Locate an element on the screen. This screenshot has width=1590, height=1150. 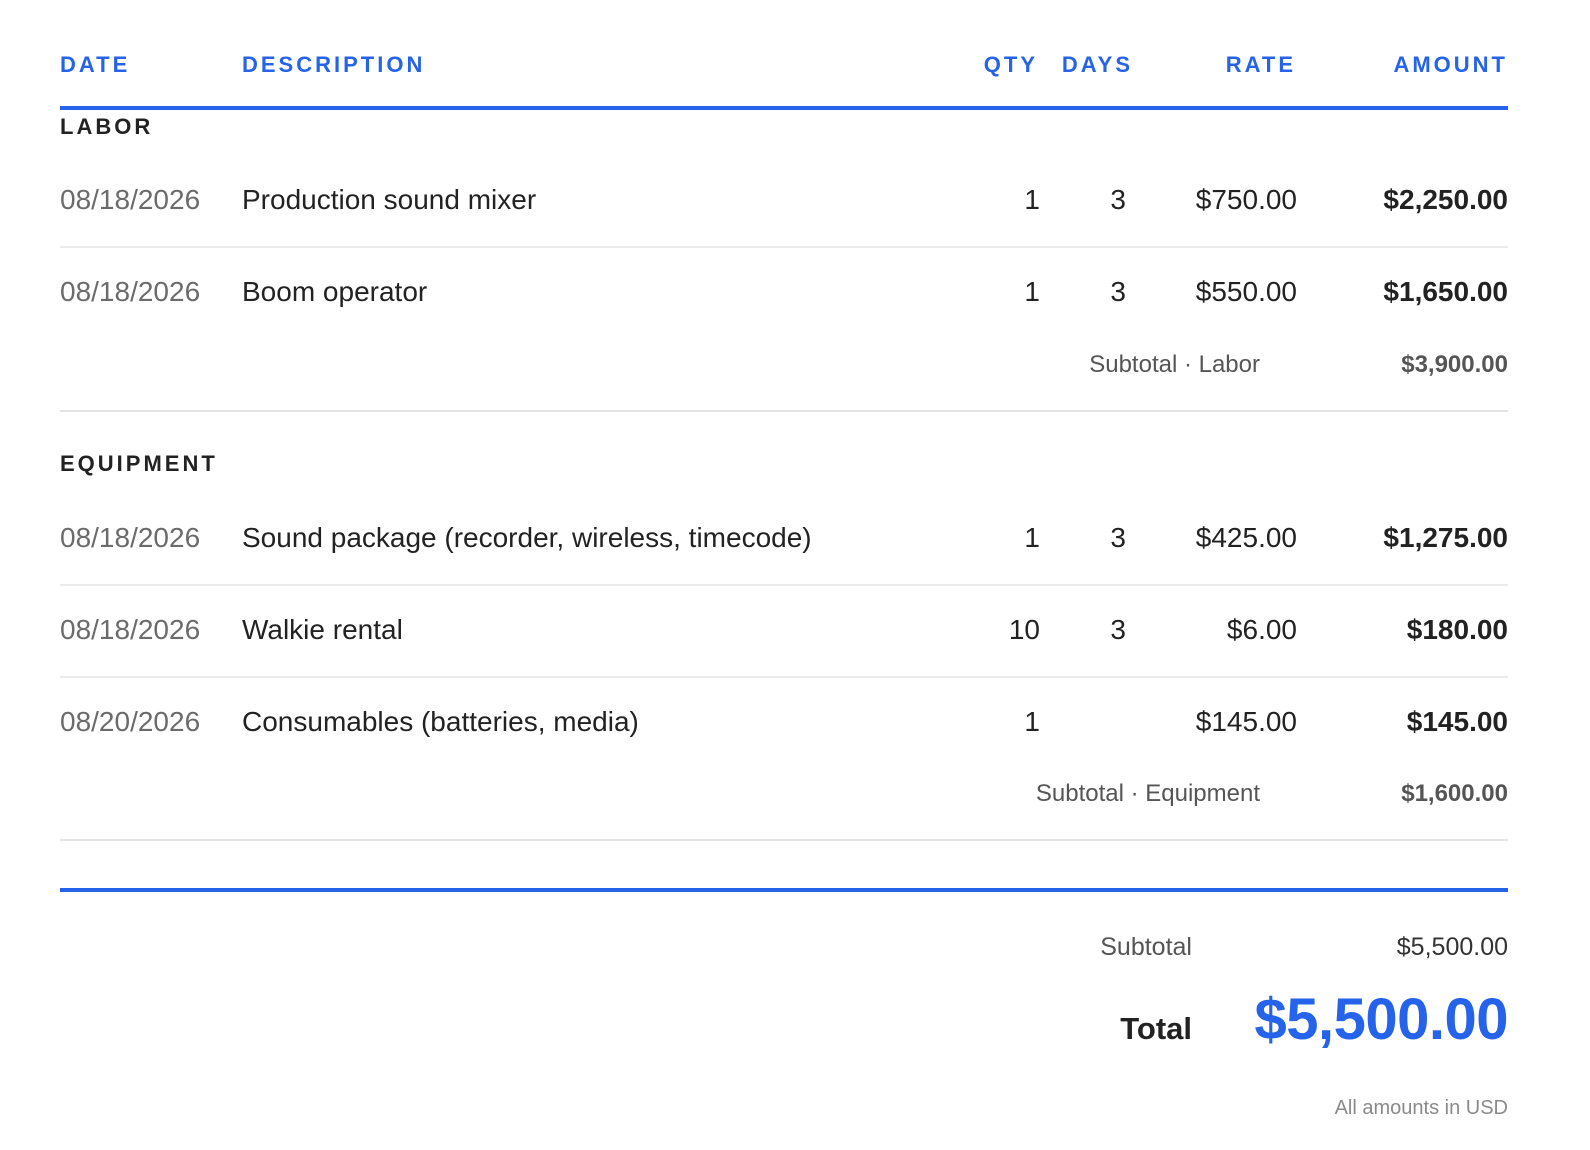
subtotal-label: Subtotal · Equipment is located at coordinates (1147, 793).